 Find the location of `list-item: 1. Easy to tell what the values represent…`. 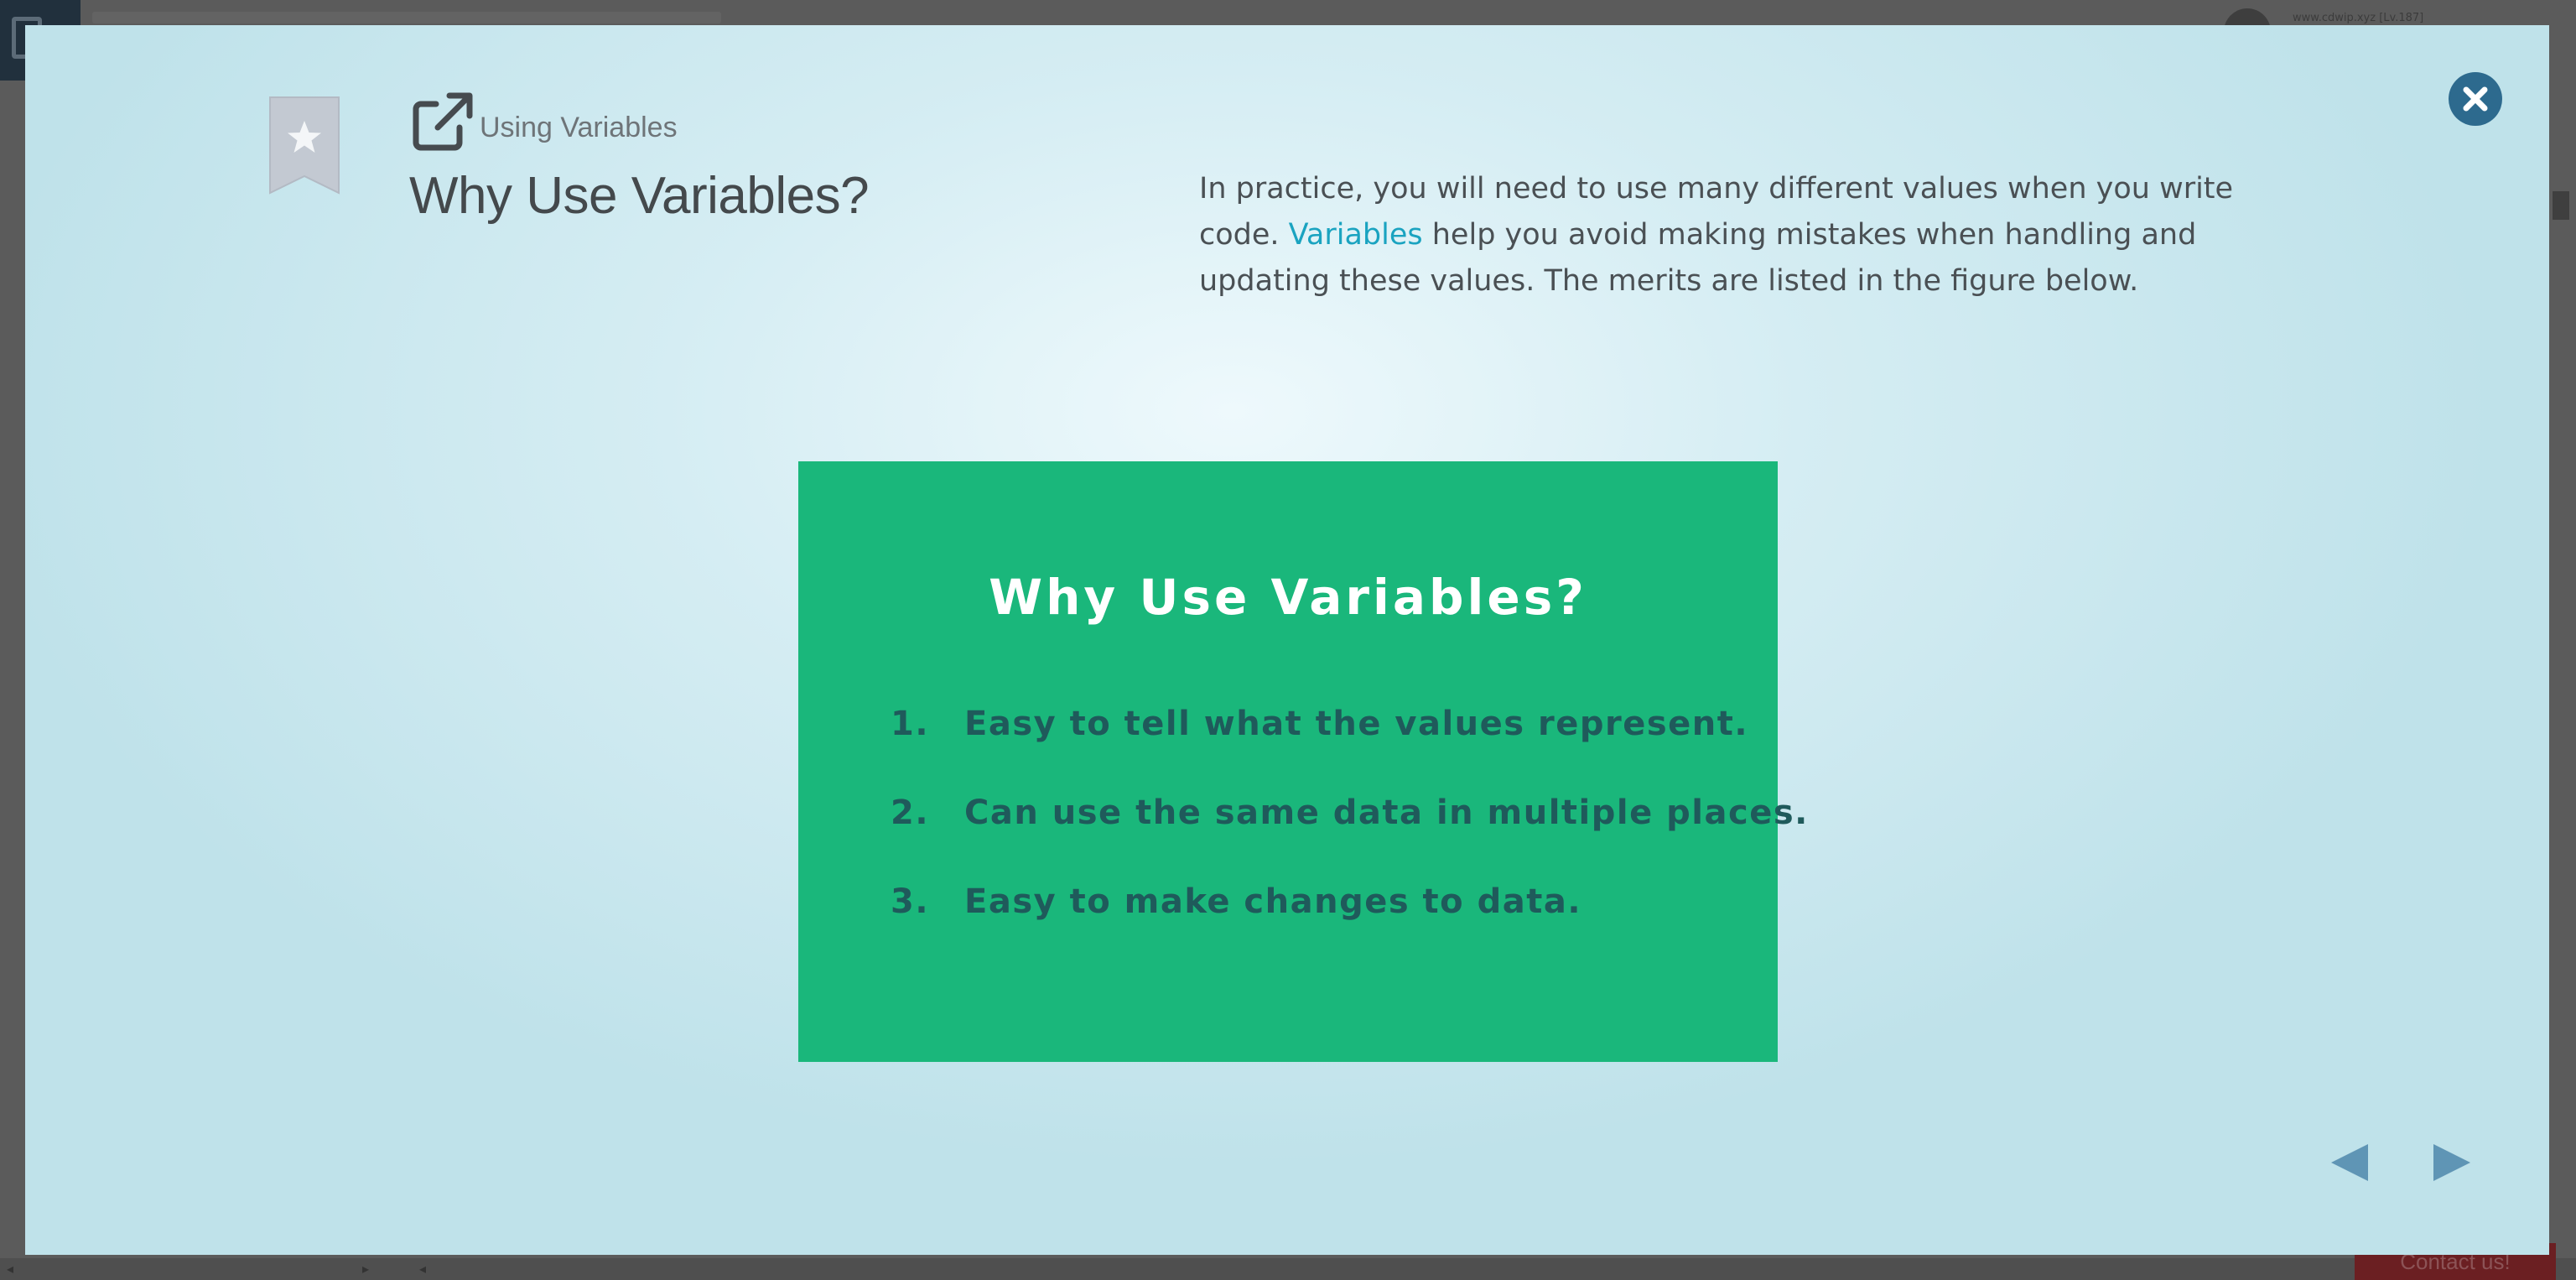

list-item: 1. Easy to tell what the values represent… is located at coordinates (1350, 749).